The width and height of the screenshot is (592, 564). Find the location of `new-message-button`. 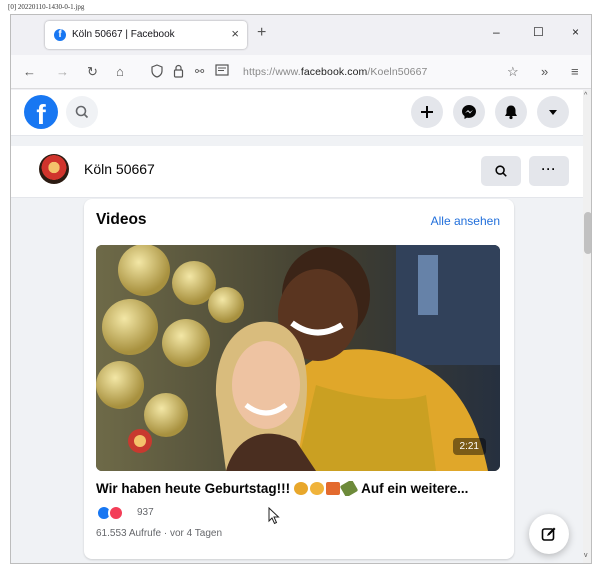

new-message-button is located at coordinates (549, 534).